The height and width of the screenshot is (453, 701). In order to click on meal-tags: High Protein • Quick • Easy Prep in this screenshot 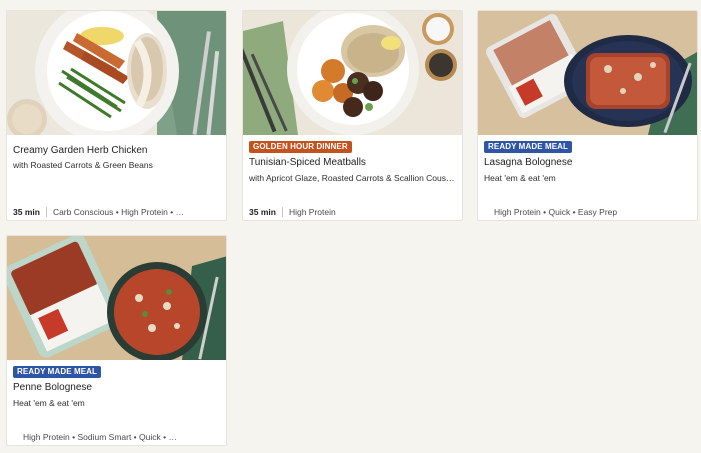, I will do `click(556, 212)`.